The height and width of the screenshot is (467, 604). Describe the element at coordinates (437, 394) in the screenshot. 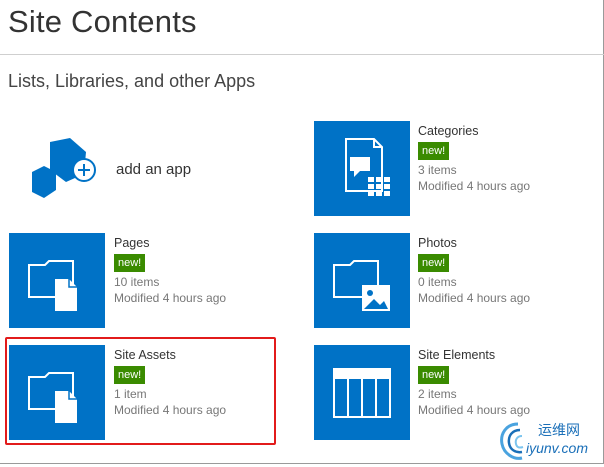

I see `item-count: 2 items` at that location.